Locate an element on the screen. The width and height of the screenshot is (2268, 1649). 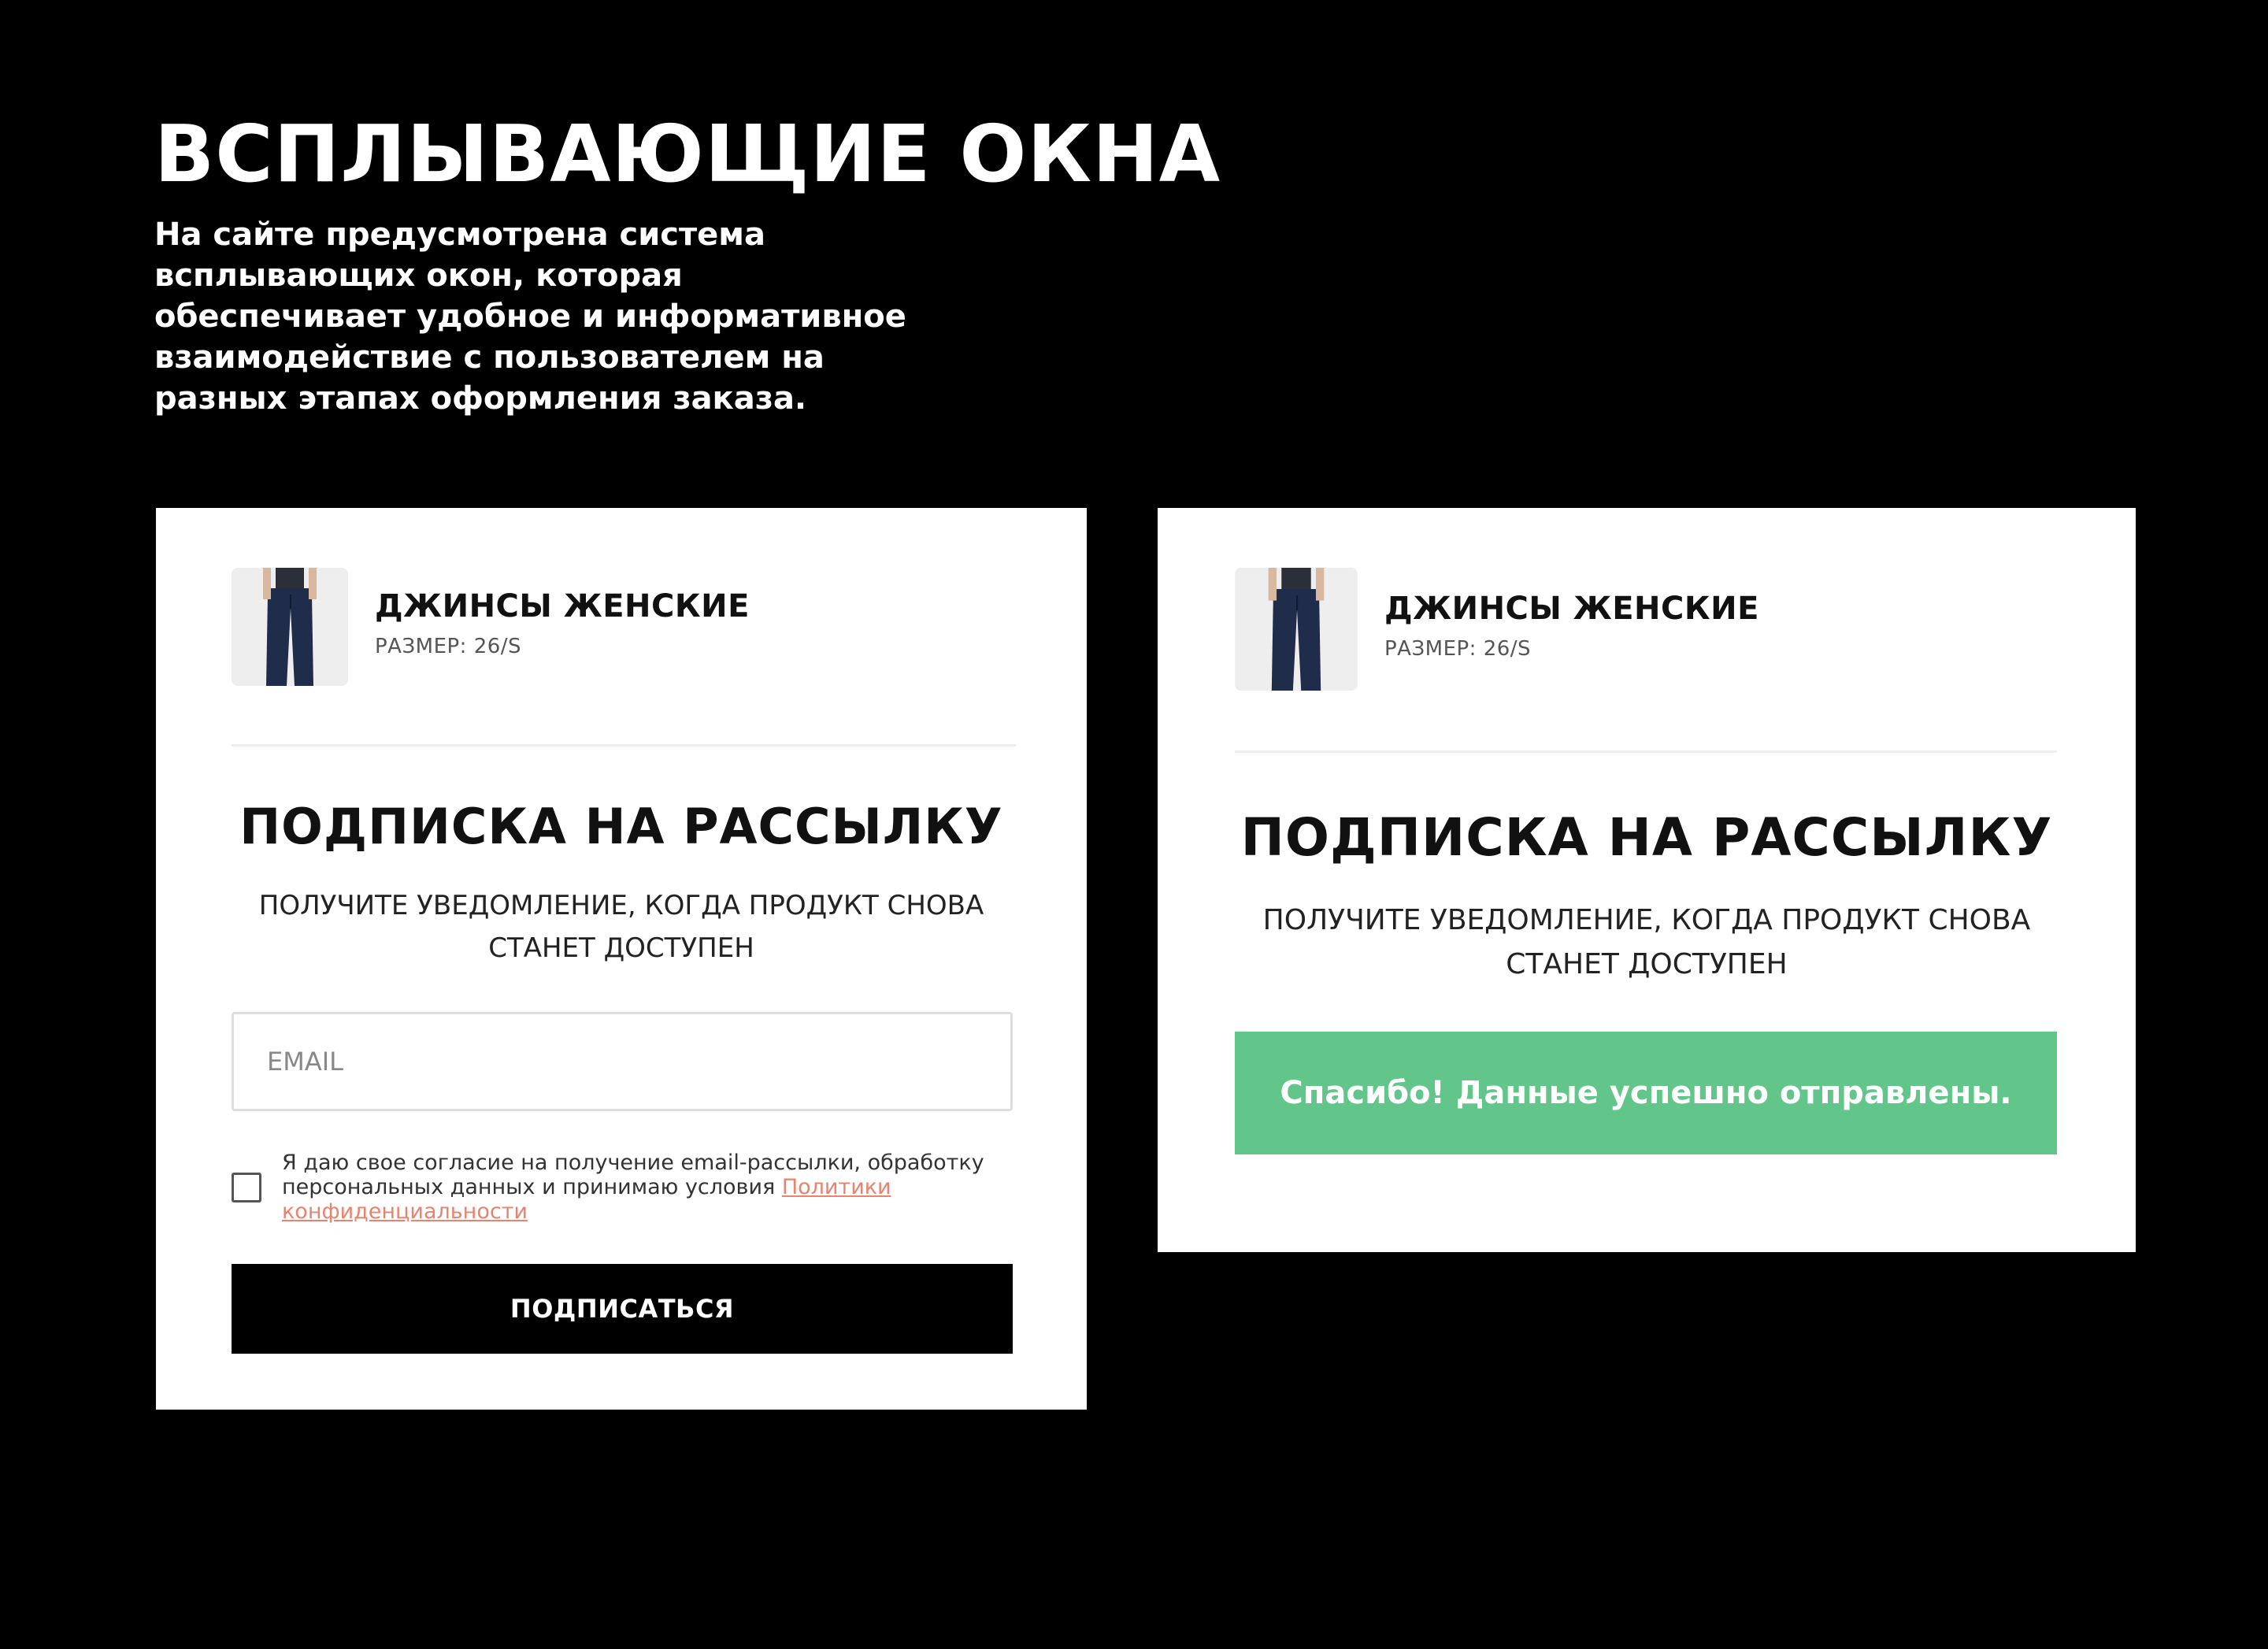
email-input is located at coordinates (622, 1061).